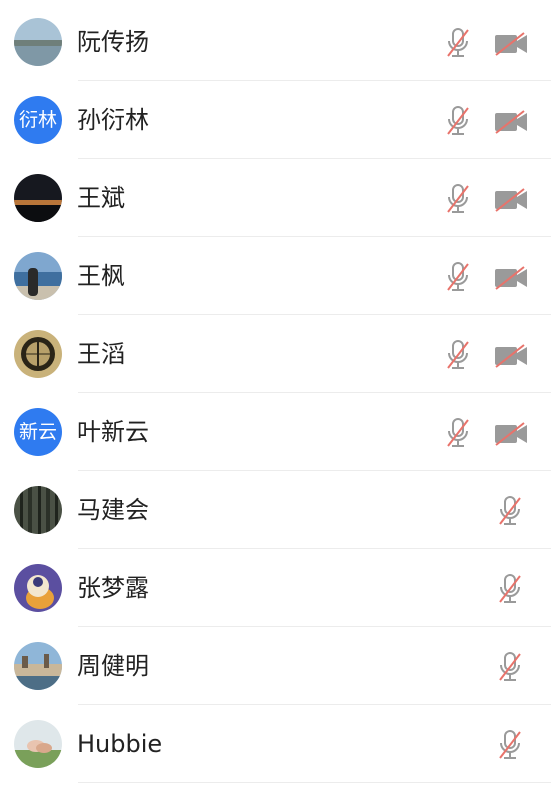  Describe the element at coordinates (275, 354) in the screenshot. I see `participant-row: 王滔` at that location.